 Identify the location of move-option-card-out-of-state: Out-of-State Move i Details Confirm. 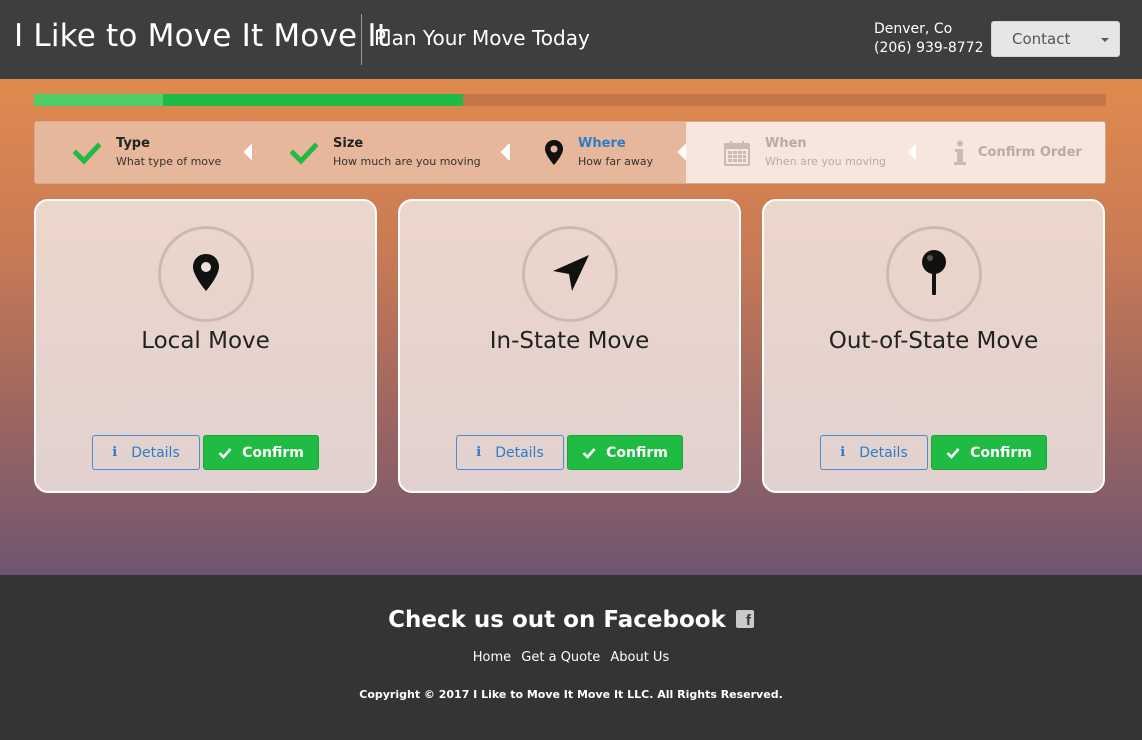
(933, 346).